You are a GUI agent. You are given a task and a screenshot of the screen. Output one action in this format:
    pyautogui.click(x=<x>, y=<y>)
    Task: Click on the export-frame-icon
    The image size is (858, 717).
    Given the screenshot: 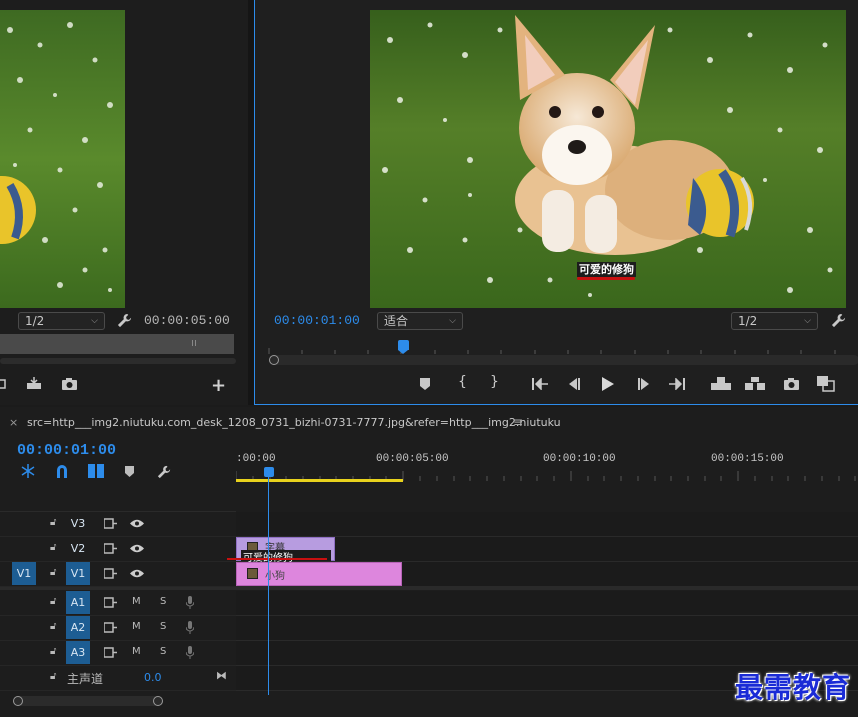 What is the action you would take?
    pyautogui.click(x=34, y=383)
    